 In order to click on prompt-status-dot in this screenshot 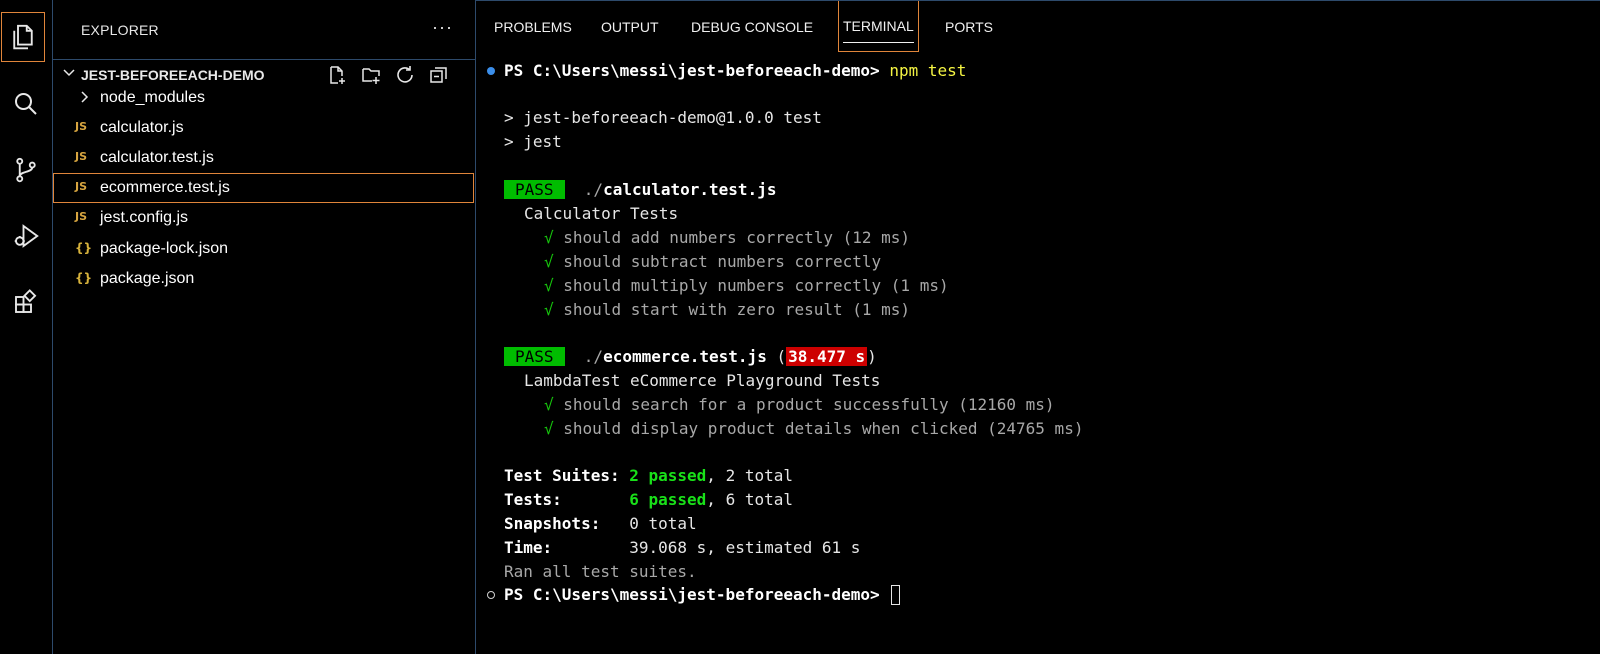, I will do `click(491, 595)`.